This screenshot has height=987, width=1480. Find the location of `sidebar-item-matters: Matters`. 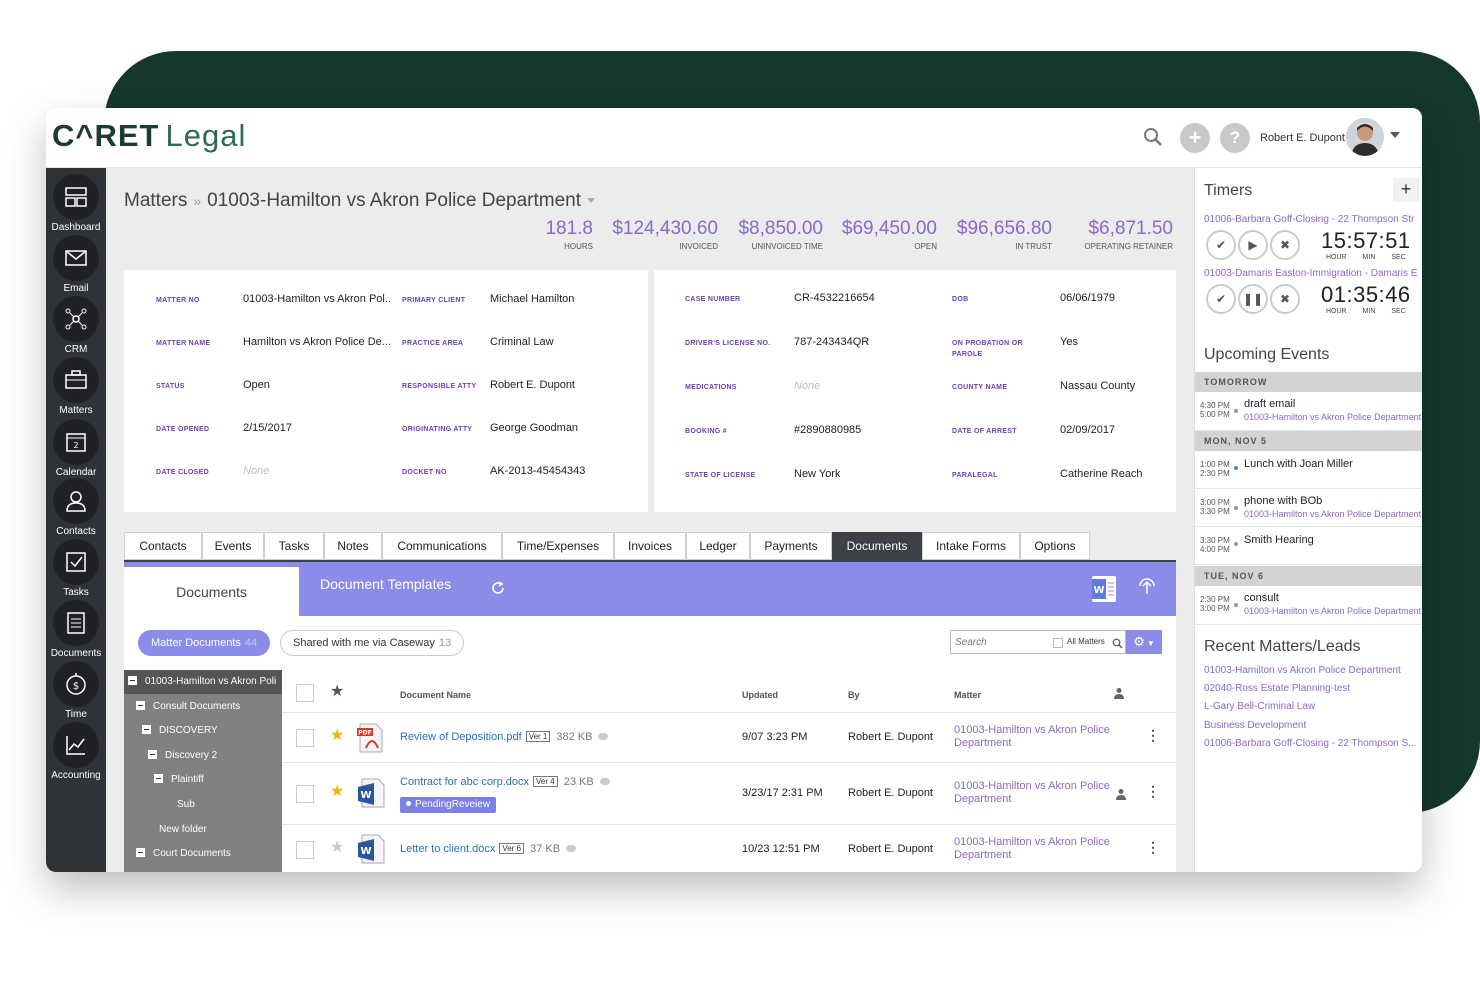

sidebar-item-matters: Matters is located at coordinates (76, 387).